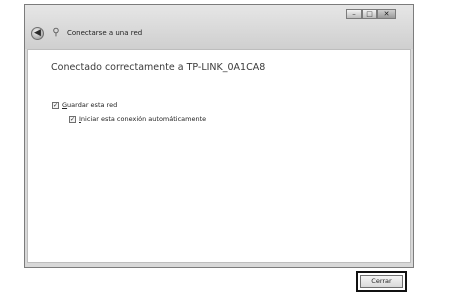 The height and width of the screenshot is (296, 449). I want to click on close-button: Cerrar, so click(381, 281).